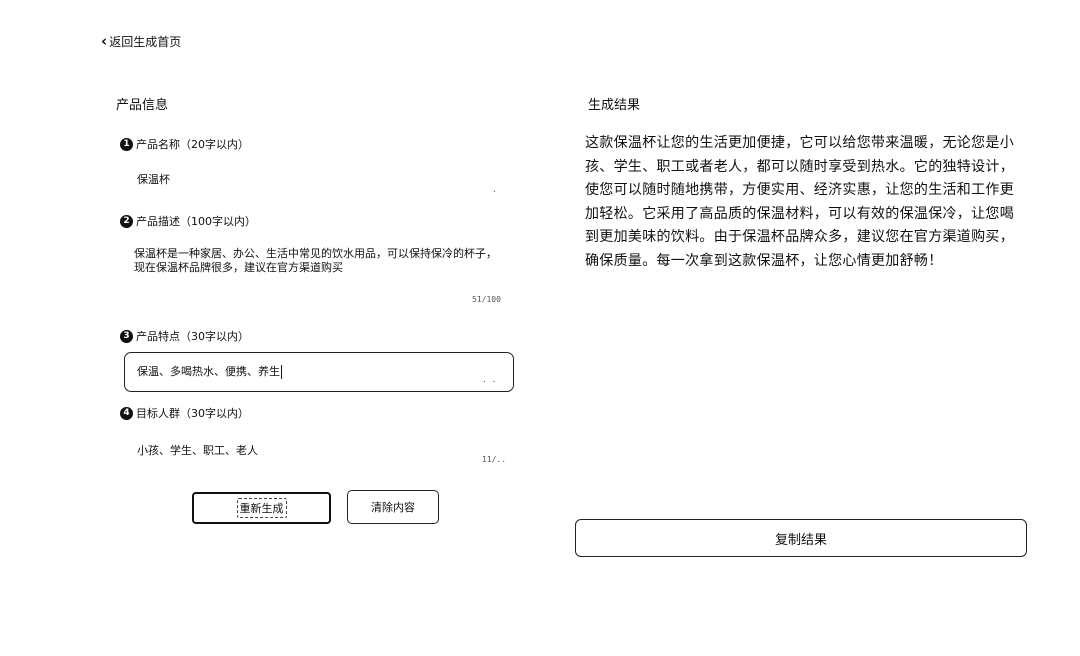  What do you see at coordinates (281, 372) in the screenshot?
I see `text-cursor` at bounding box center [281, 372].